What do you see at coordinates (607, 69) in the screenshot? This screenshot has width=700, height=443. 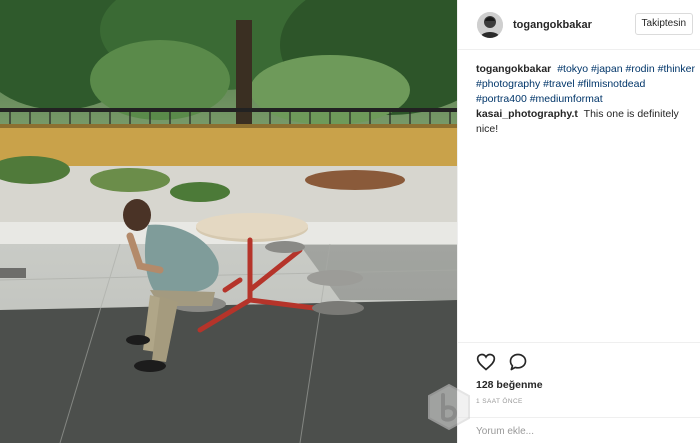 I see `hashtag-link: #japan` at bounding box center [607, 69].